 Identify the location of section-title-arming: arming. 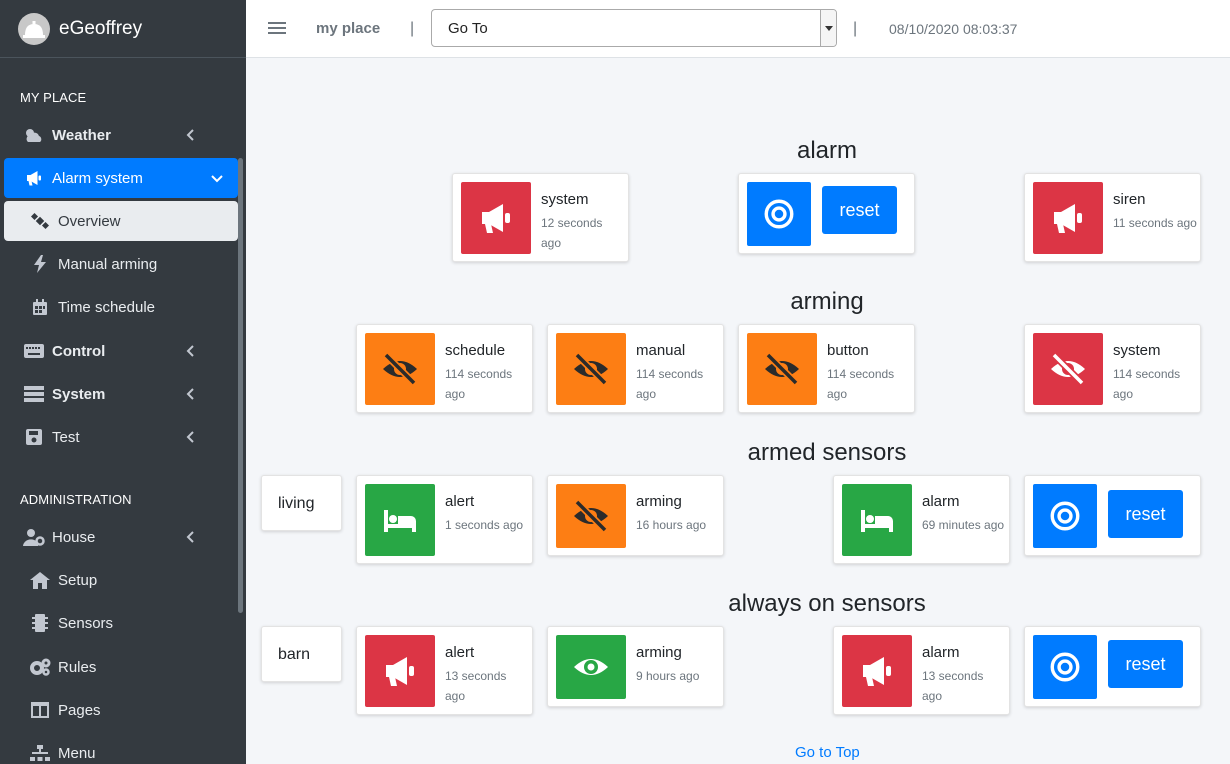
(827, 301).